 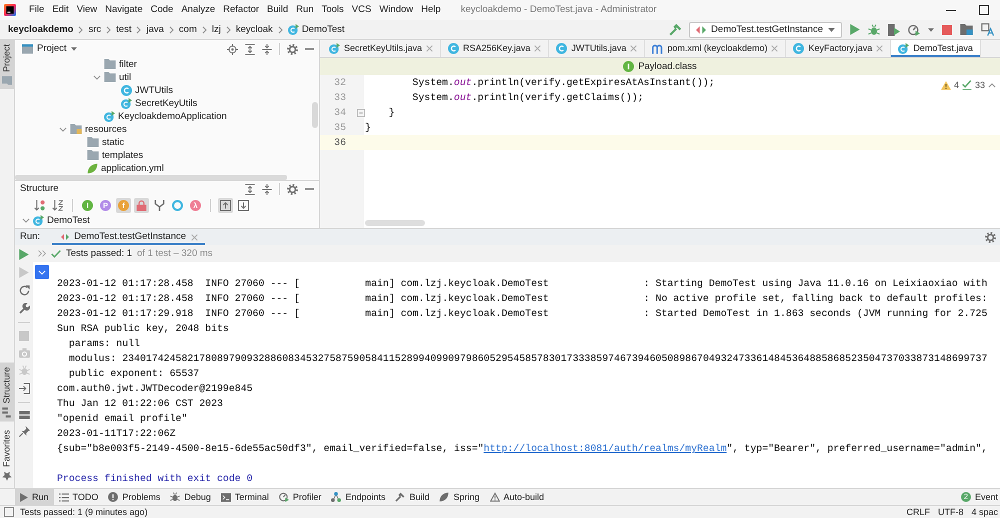 What do you see at coordinates (60, 10) in the screenshot?
I see `menu-item: Edit` at bounding box center [60, 10].